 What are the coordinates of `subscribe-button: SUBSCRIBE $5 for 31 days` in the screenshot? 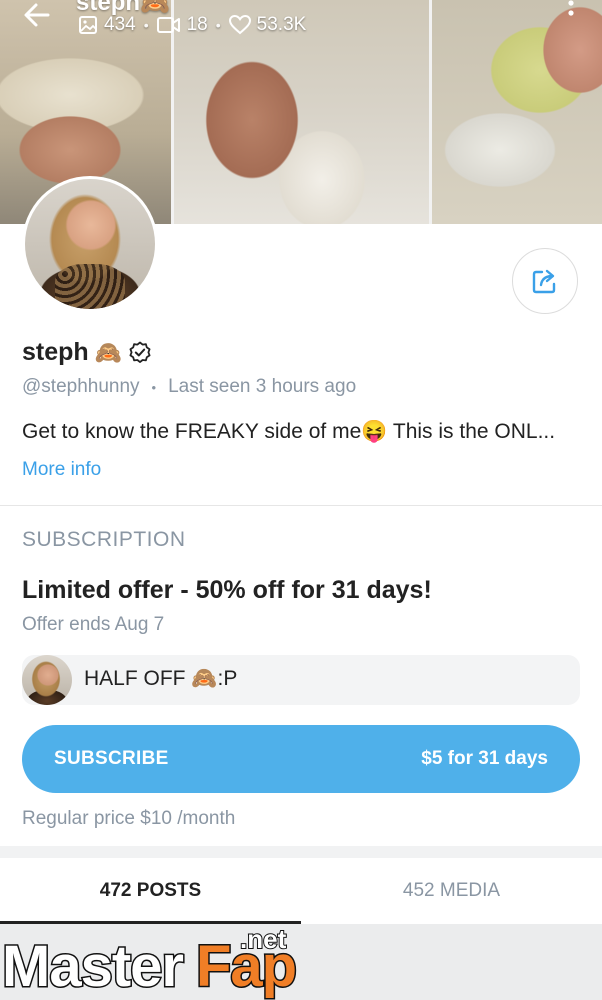 It's located at (301, 759).